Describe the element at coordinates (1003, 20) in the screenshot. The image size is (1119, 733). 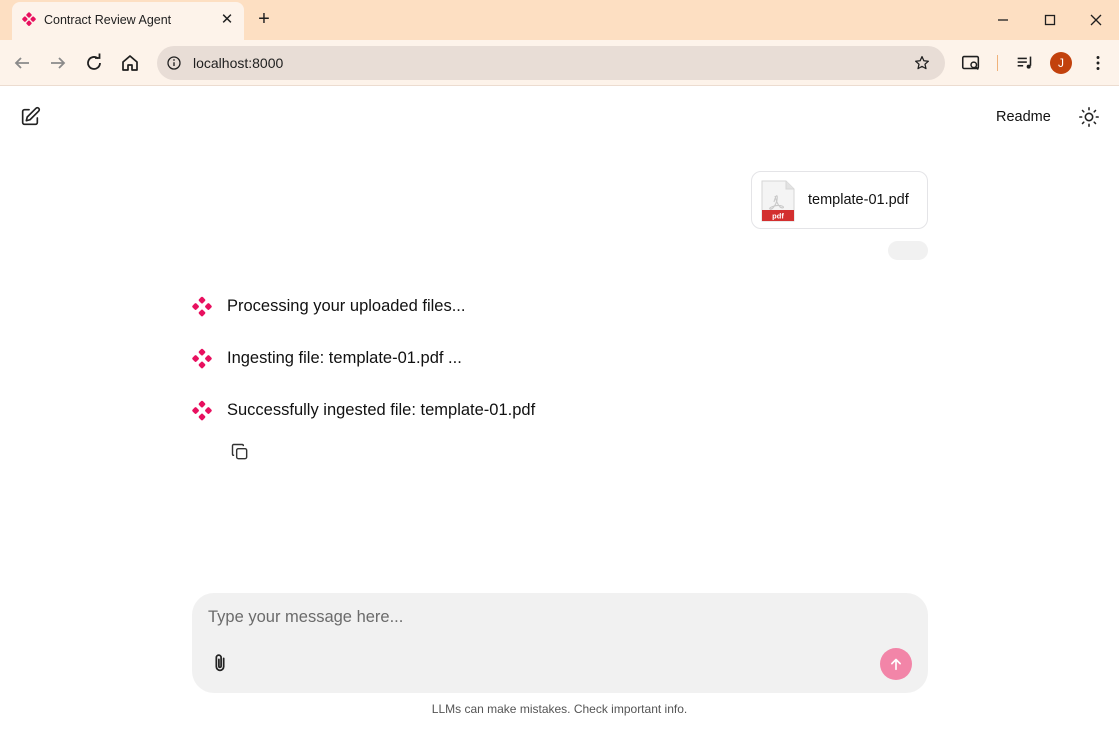
I see `minimize-icon` at that location.